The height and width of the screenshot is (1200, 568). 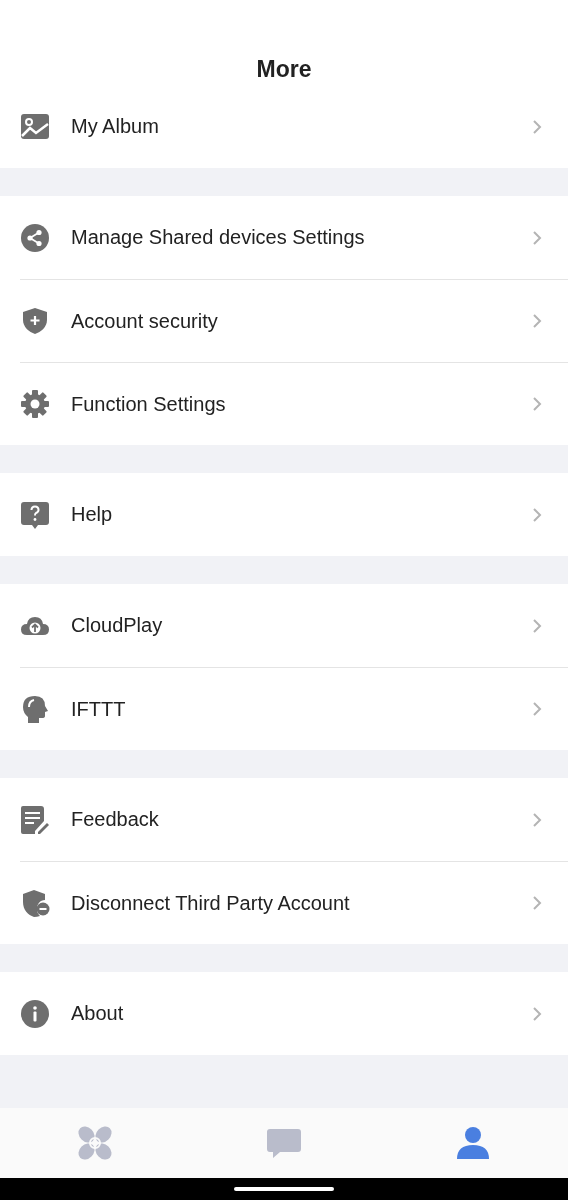 I want to click on page-title: More, so click(x=284, y=69).